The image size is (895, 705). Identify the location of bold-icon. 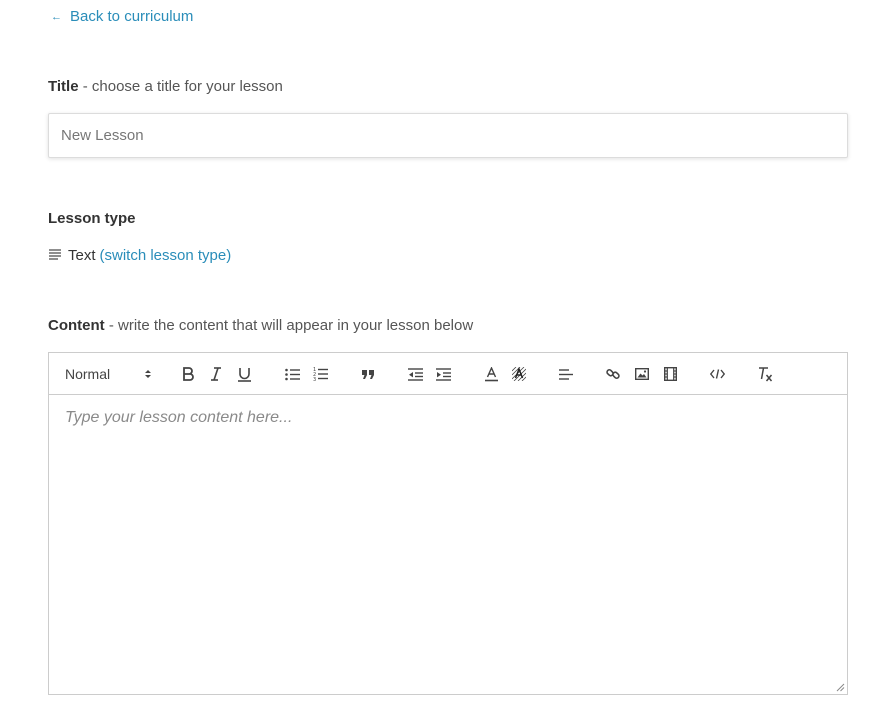
(188, 374).